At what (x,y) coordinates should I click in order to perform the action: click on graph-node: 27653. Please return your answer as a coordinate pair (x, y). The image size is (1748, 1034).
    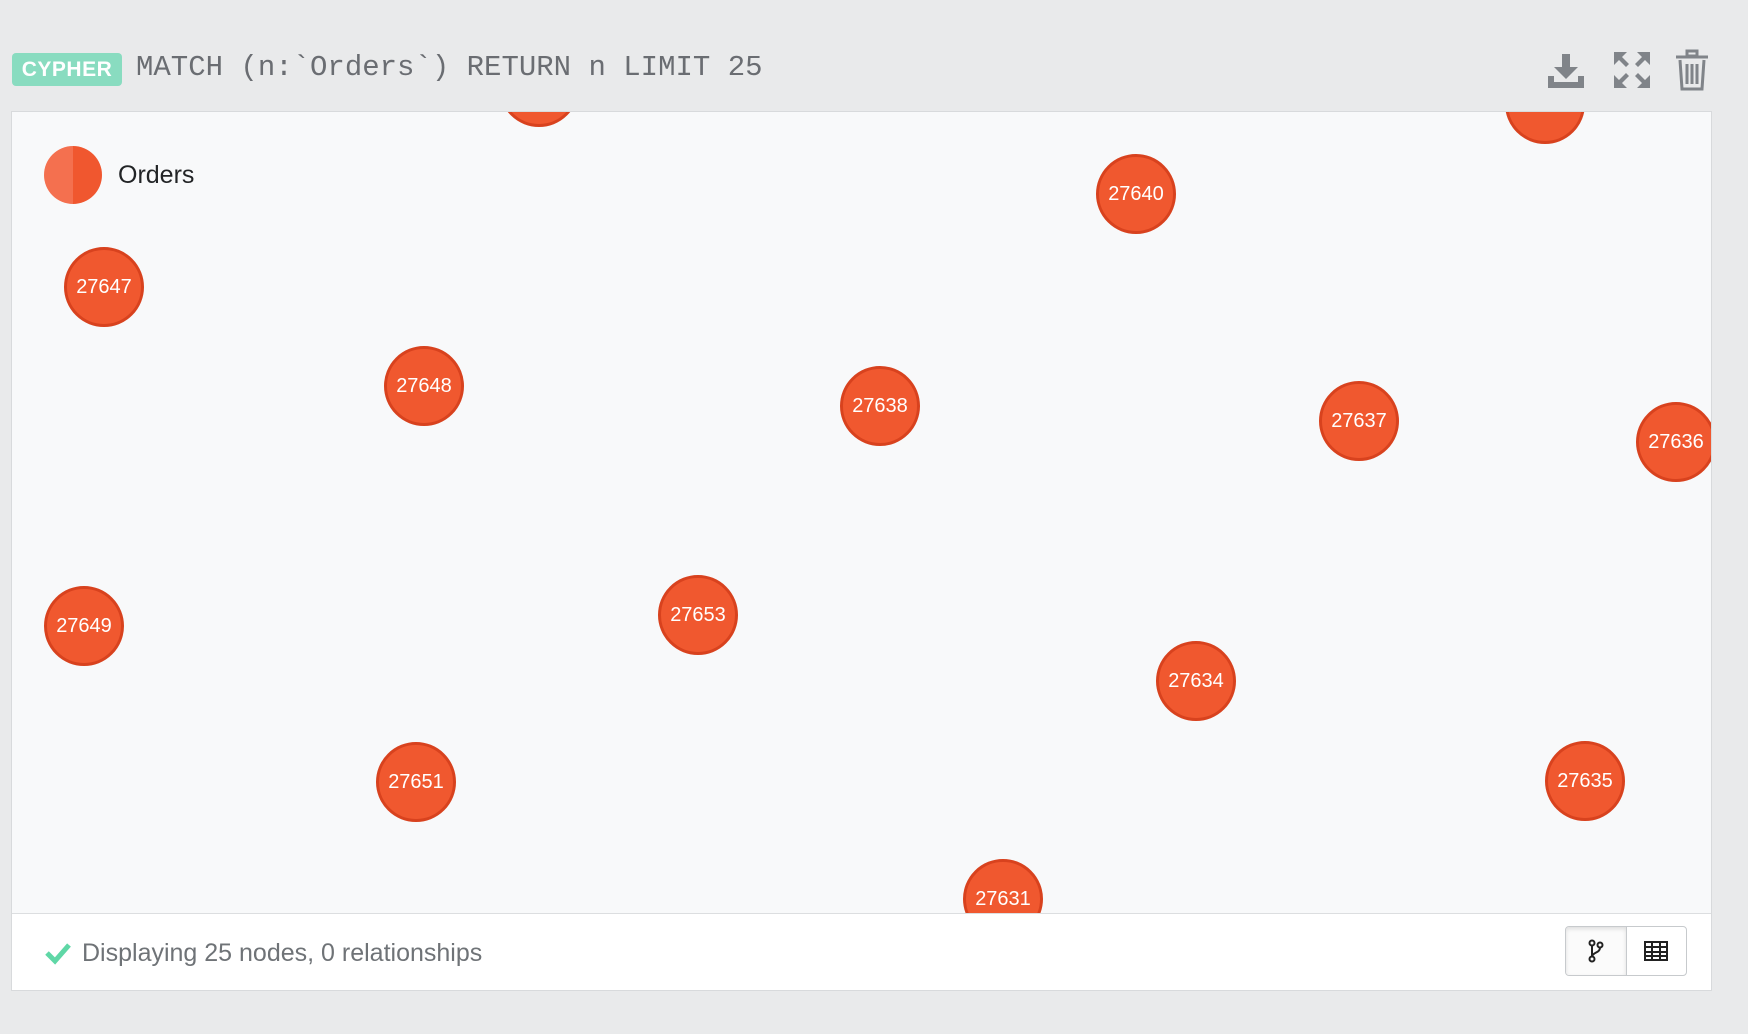
    Looking at the image, I should click on (698, 615).